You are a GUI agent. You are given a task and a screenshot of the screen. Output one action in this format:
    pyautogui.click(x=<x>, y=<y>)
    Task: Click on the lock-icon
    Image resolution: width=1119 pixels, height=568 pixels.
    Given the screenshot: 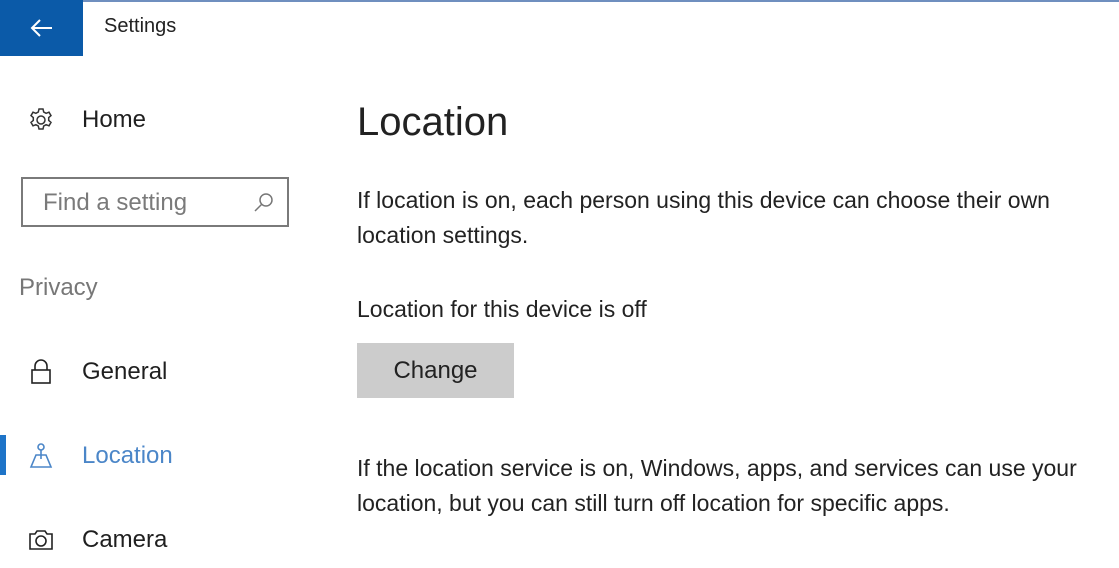 What is the action you would take?
    pyautogui.click(x=41, y=372)
    